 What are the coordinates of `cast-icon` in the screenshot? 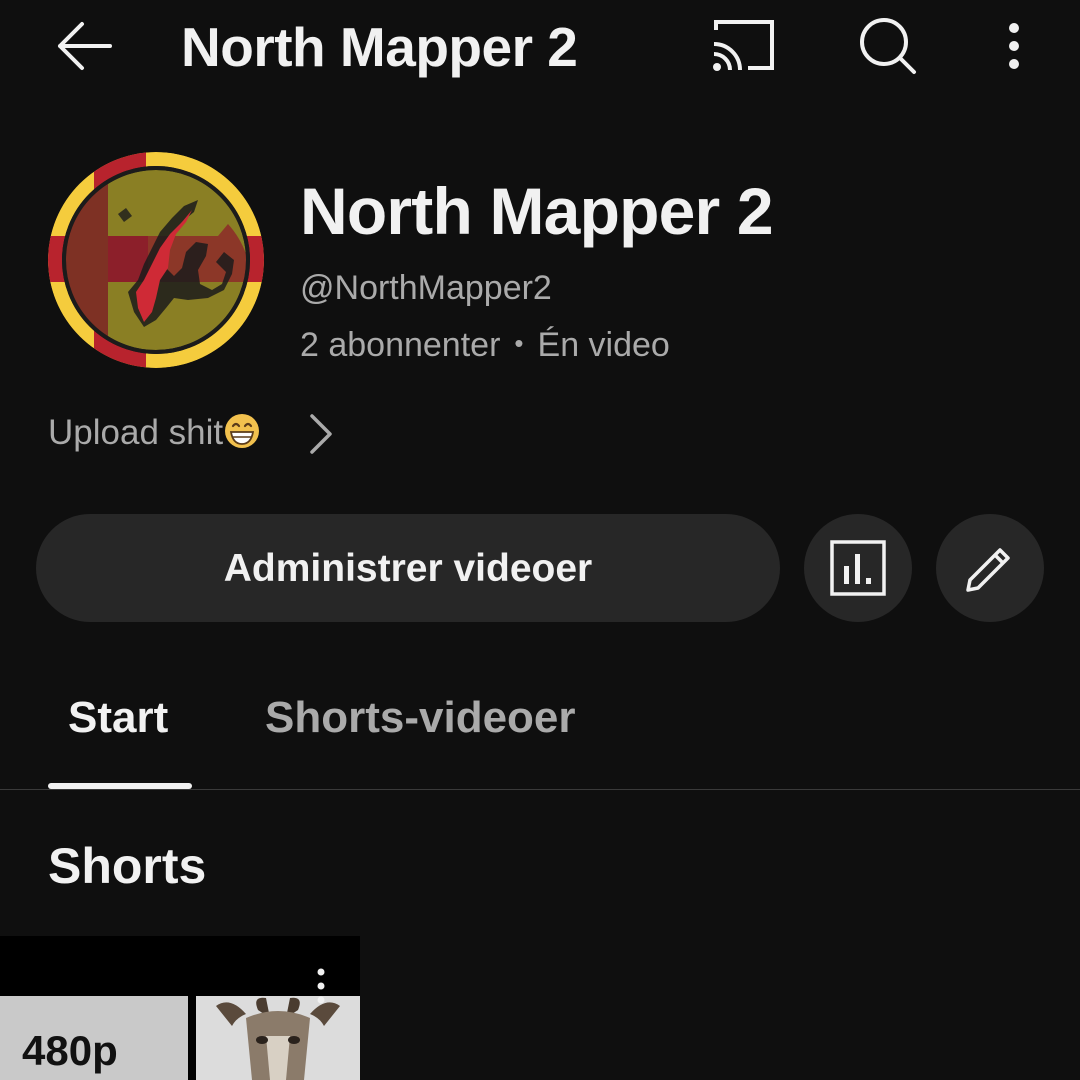 It's located at (743, 46).